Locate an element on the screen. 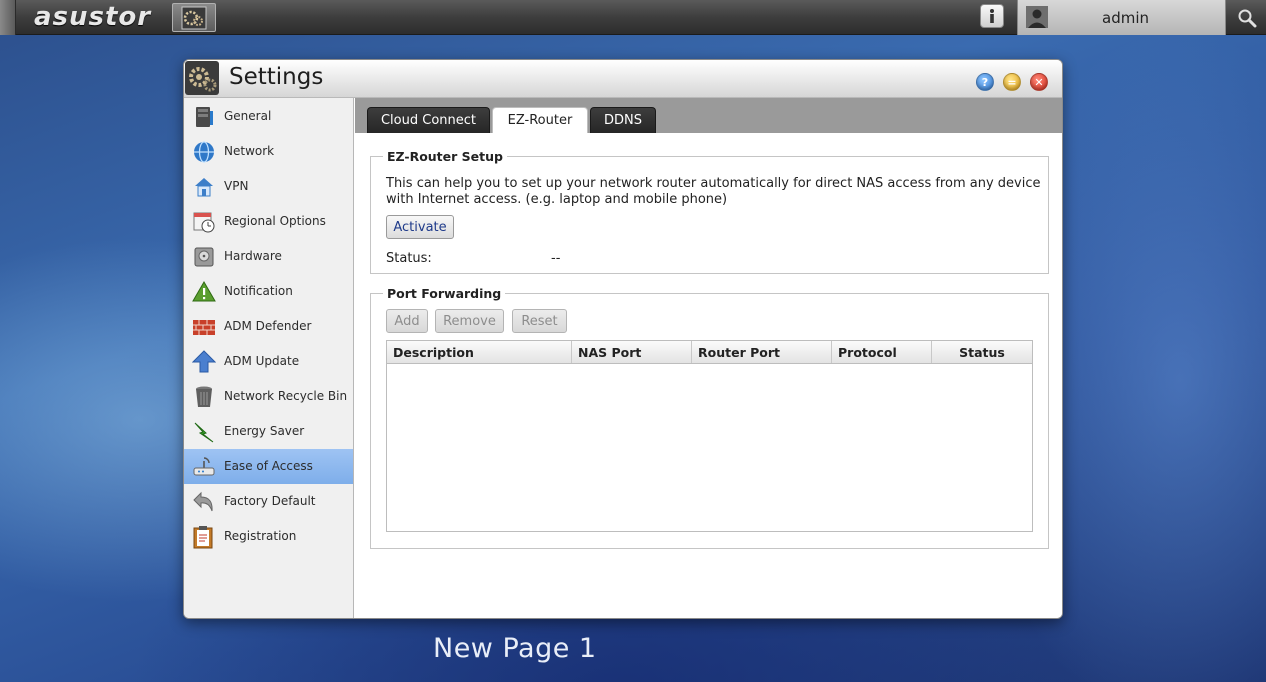 The width and height of the screenshot is (1266, 682). settings-app-button is located at coordinates (194, 17).